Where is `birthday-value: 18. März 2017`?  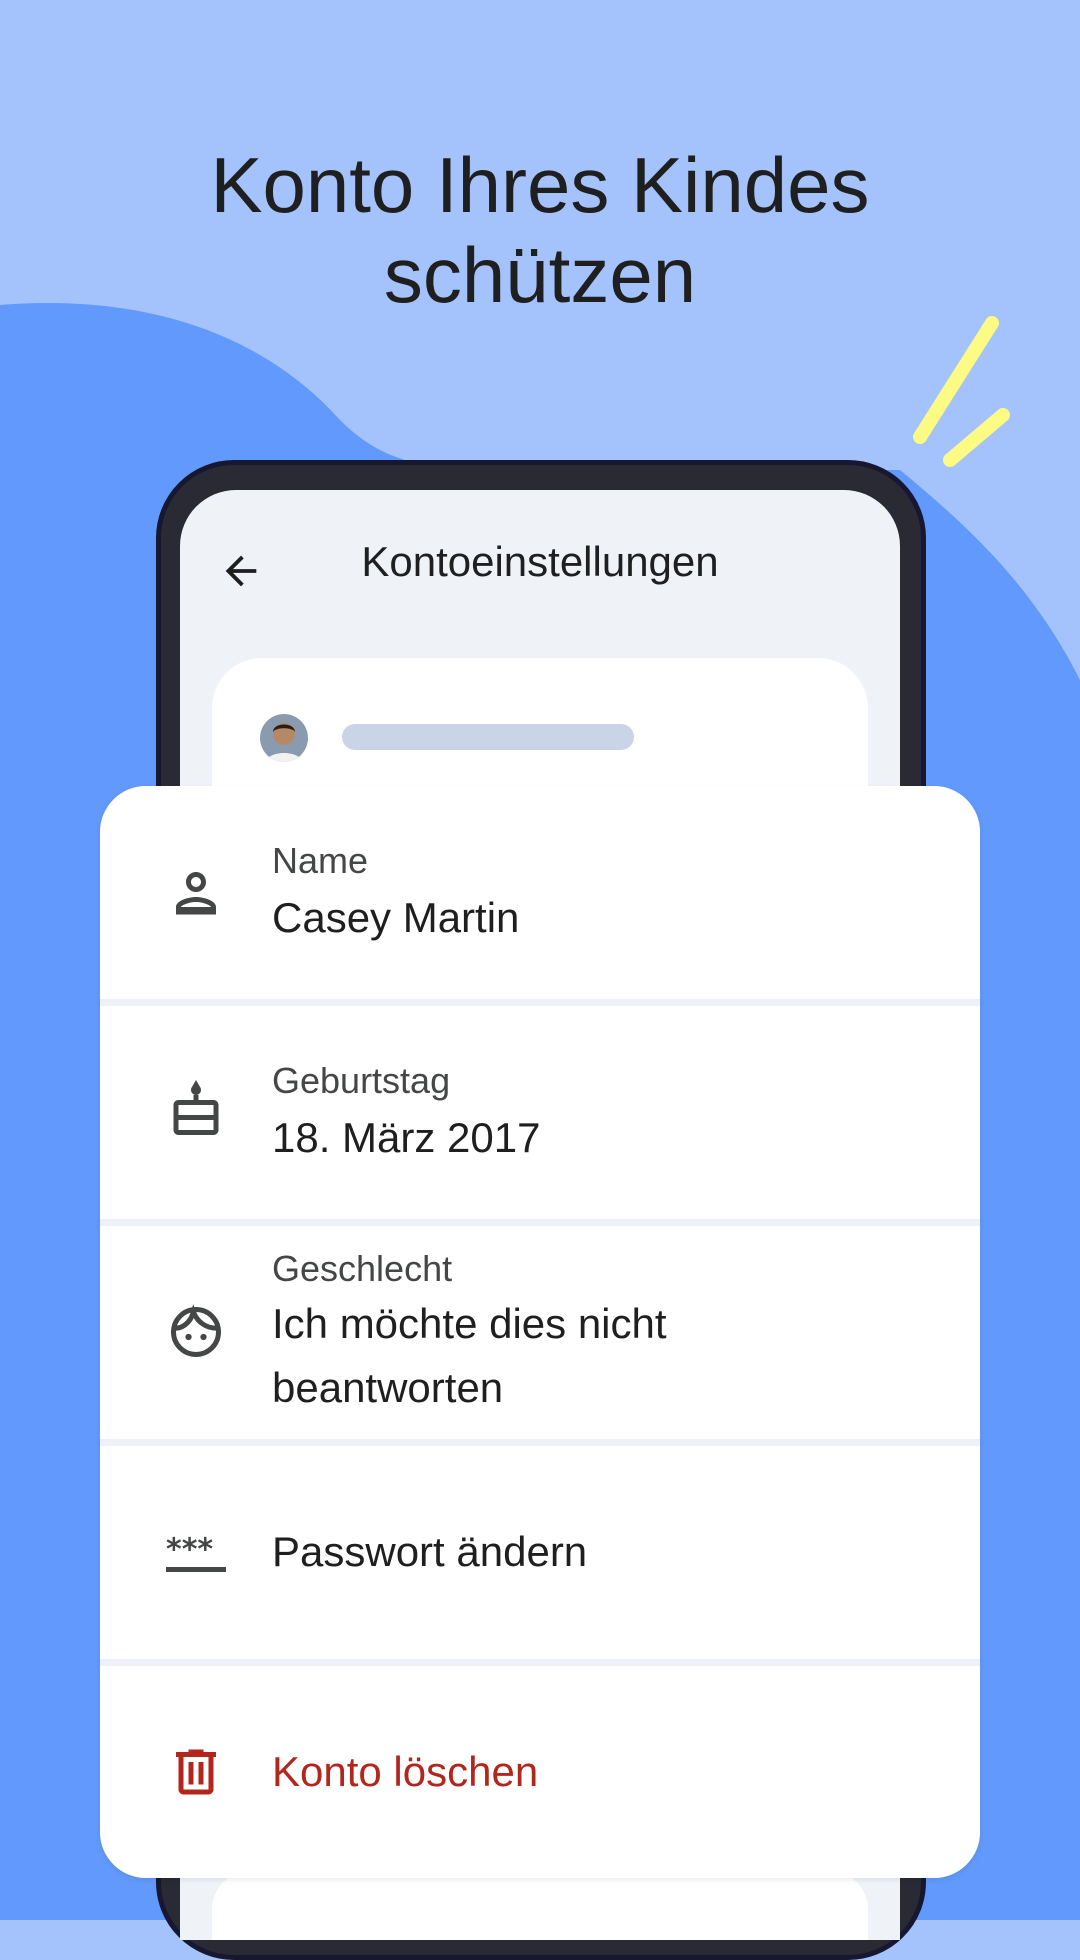 birthday-value: 18. März 2017 is located at coordinates (406, 1137).